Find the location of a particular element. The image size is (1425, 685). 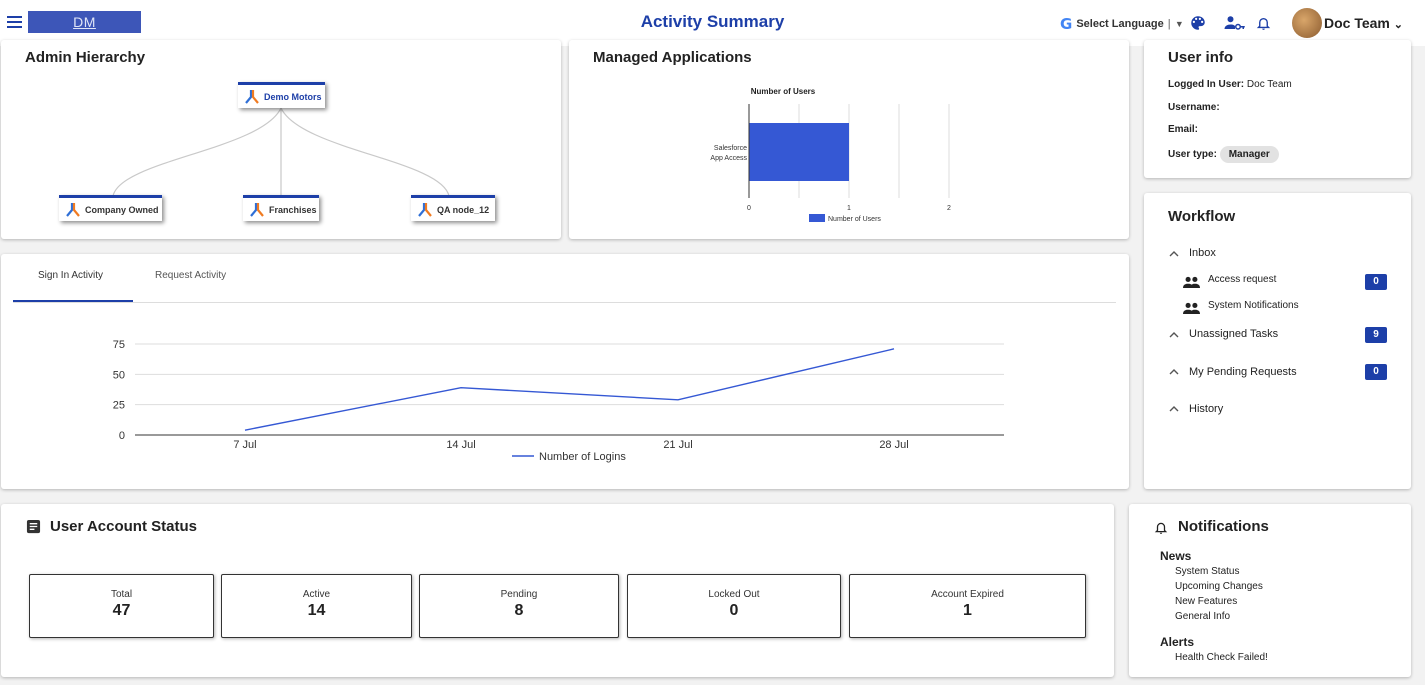

status-value: 1 is located at coordinates (967, 610).